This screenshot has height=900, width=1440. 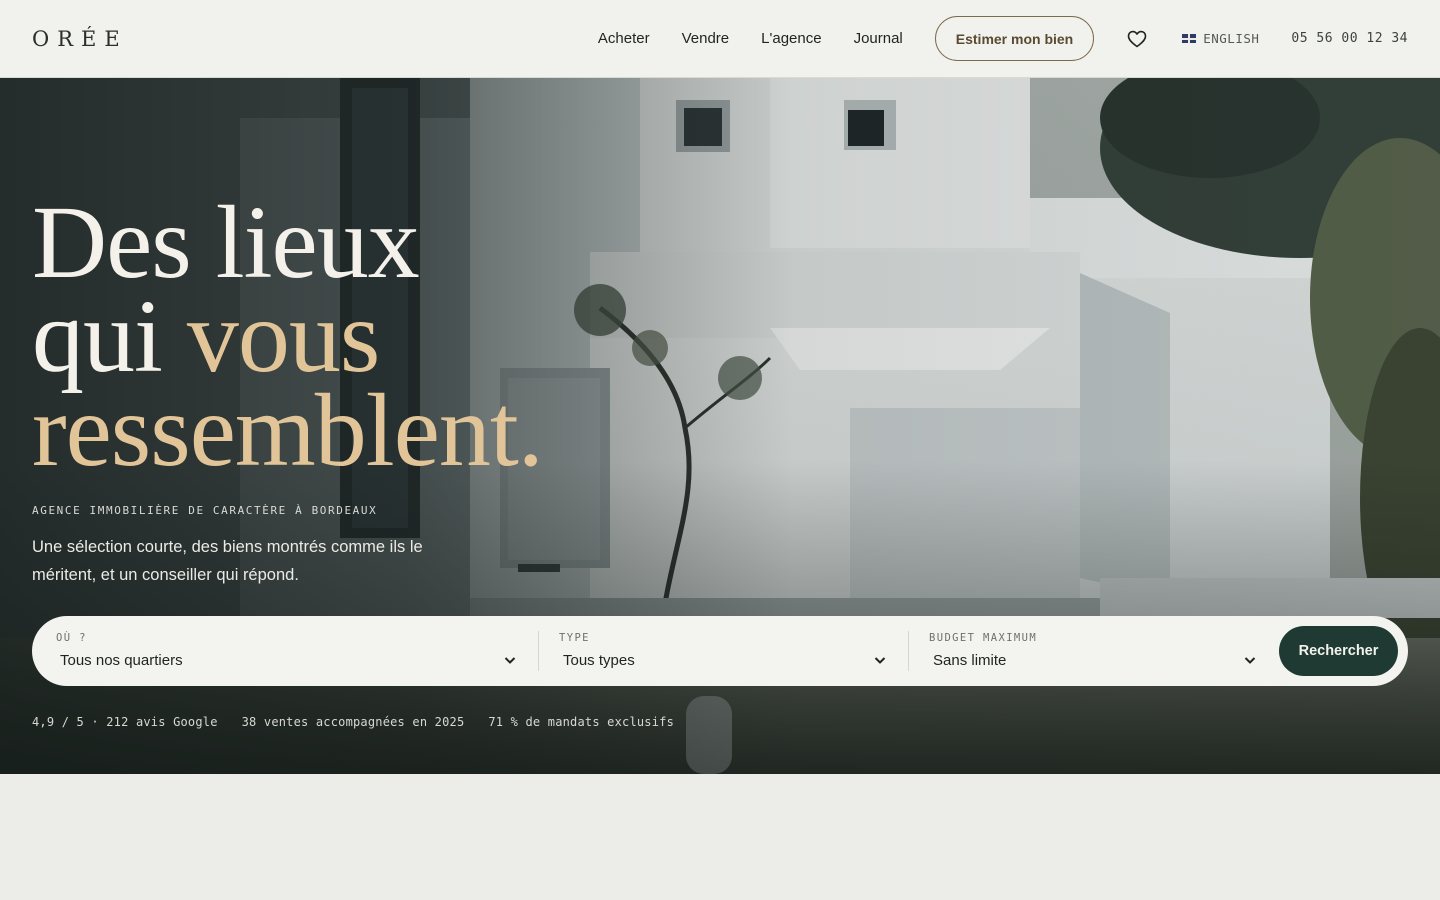 I want to click on favorites-button, so click(x=1137, y=39).